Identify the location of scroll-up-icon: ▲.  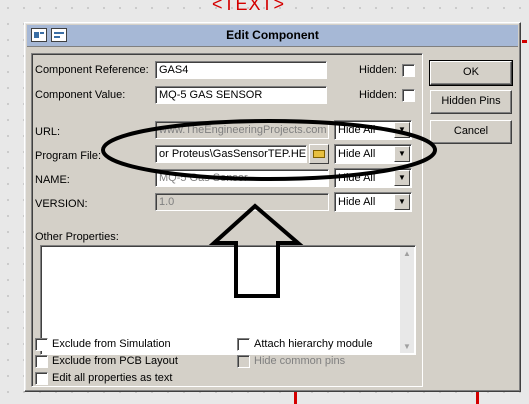
(407, 253).